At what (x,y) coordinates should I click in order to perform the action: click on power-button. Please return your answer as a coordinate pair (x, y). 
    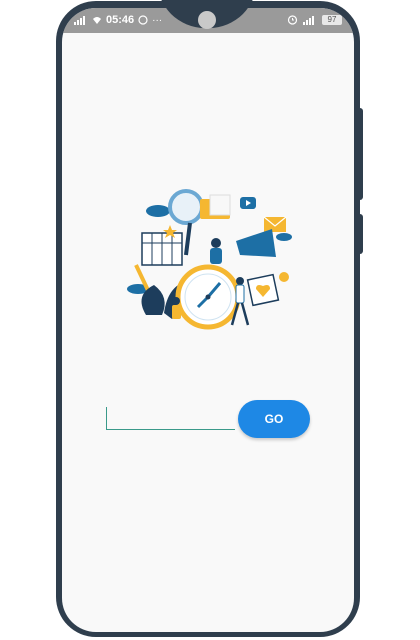
    Looking at the image, I should click on (360, 234).